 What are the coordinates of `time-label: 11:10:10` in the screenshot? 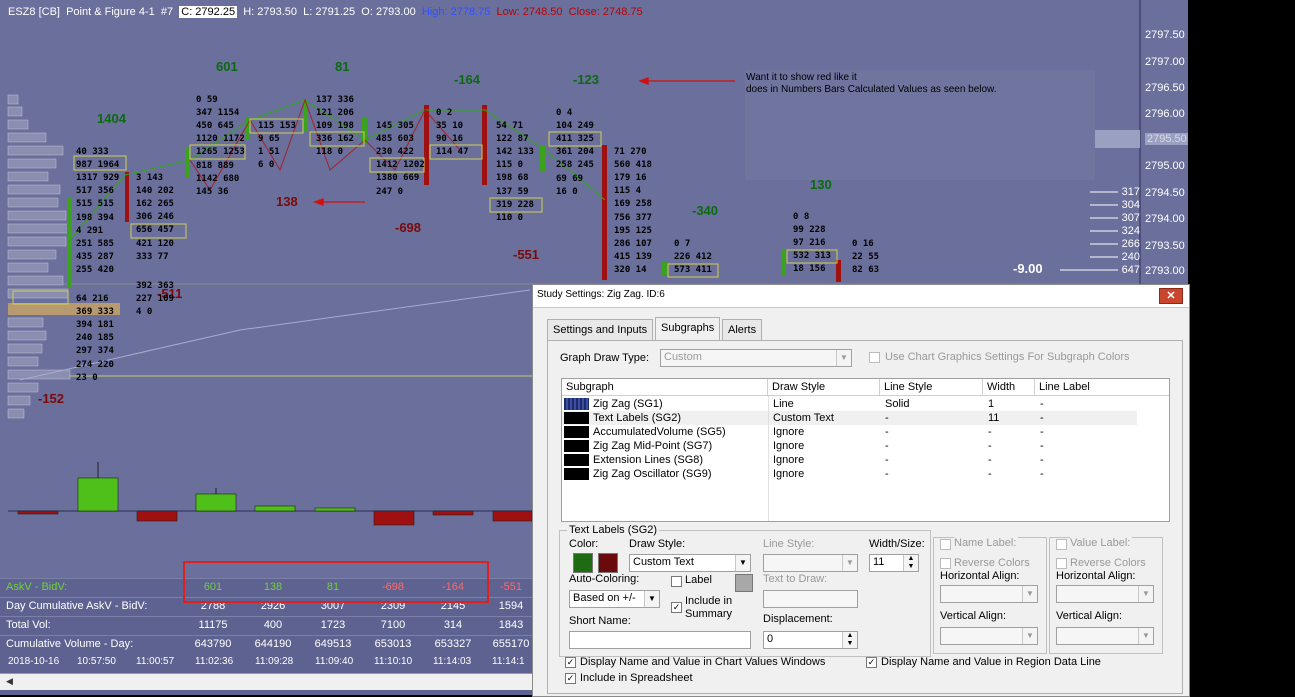 It's located at (393, 661).